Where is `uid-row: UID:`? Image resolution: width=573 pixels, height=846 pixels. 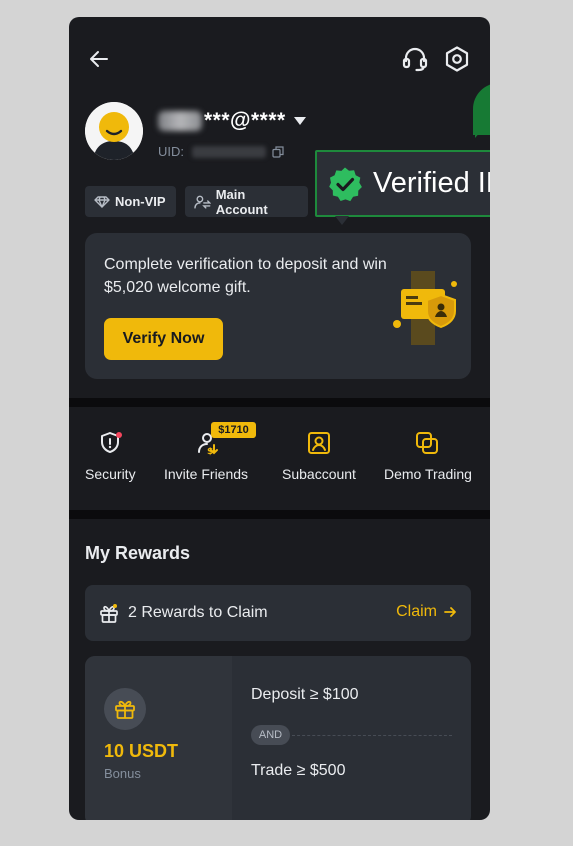
uid-row: UID: is located at coordinates (221, 151).